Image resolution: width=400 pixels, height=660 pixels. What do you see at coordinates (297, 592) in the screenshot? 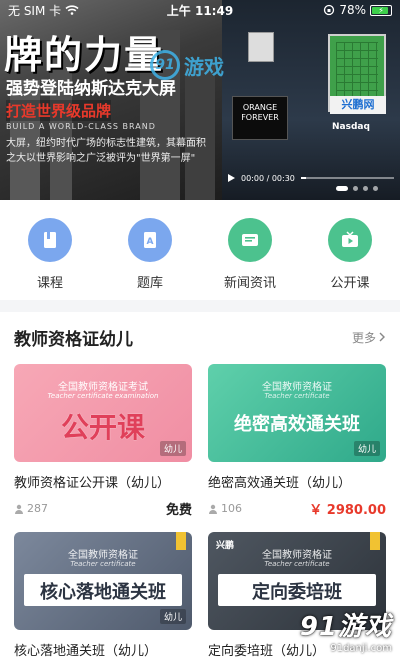
I see `thumb-title: 定向委培班` at bounding box center [297, 592].